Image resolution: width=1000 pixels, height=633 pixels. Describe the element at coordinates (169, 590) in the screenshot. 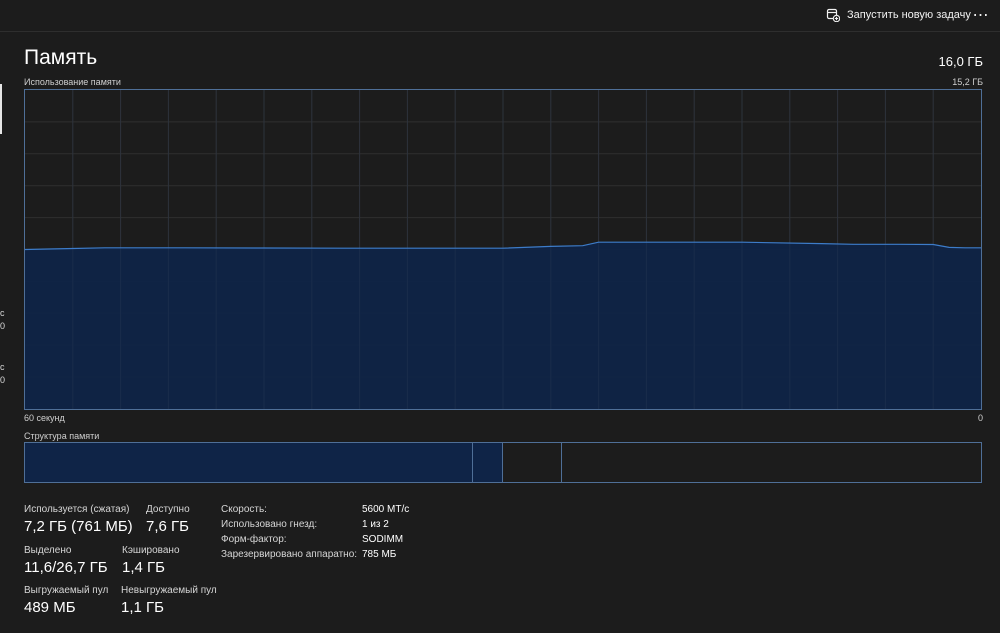

I see `nonpaged-pool-label: Невыгружаемый пул` at that location.